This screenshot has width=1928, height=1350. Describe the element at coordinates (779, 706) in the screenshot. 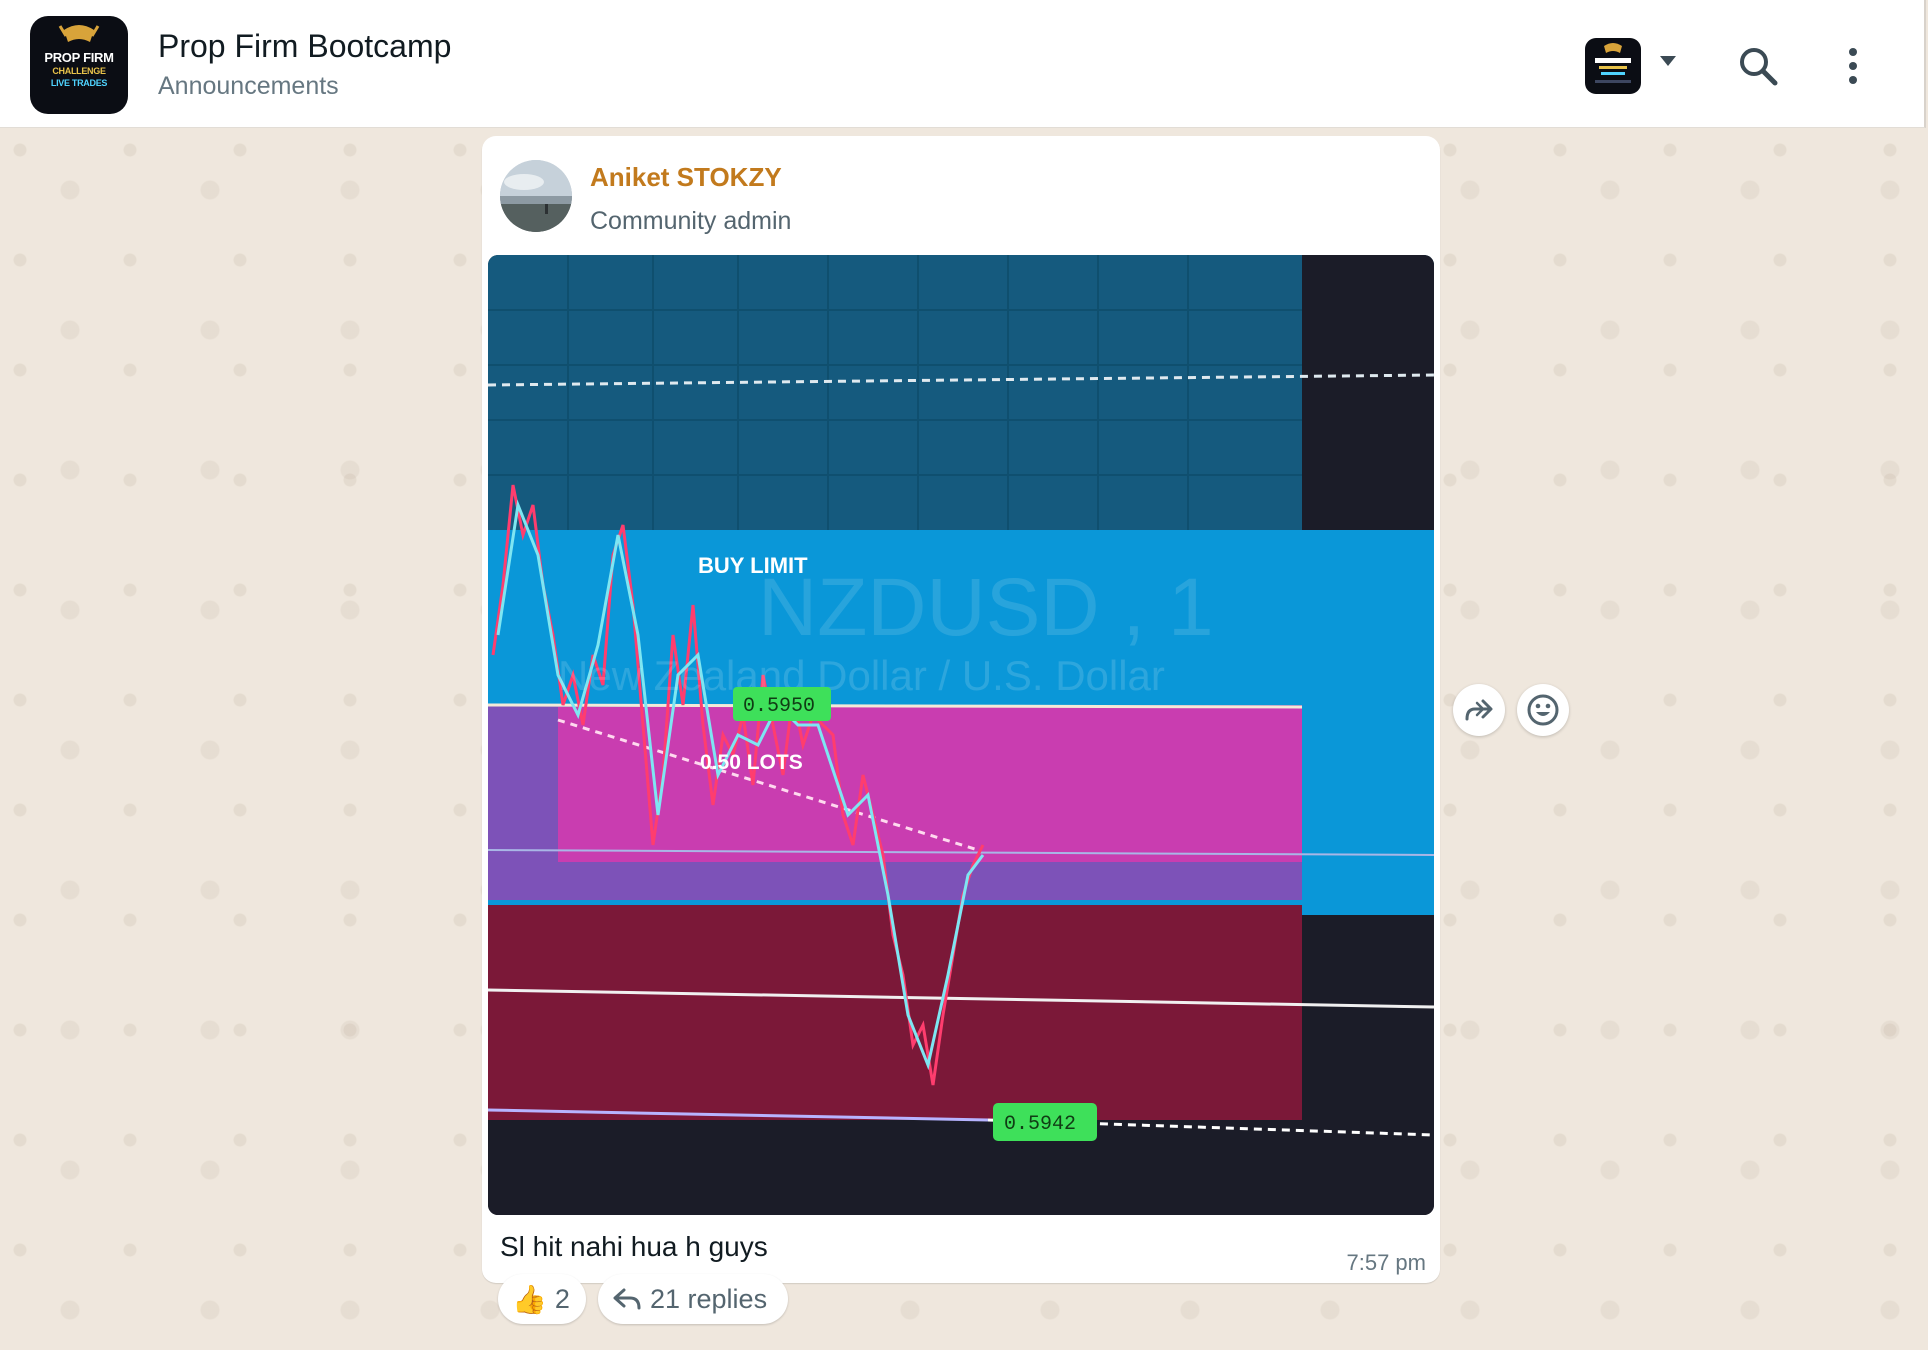

I see `chart-entry-price-text: 0.5950` at that location.